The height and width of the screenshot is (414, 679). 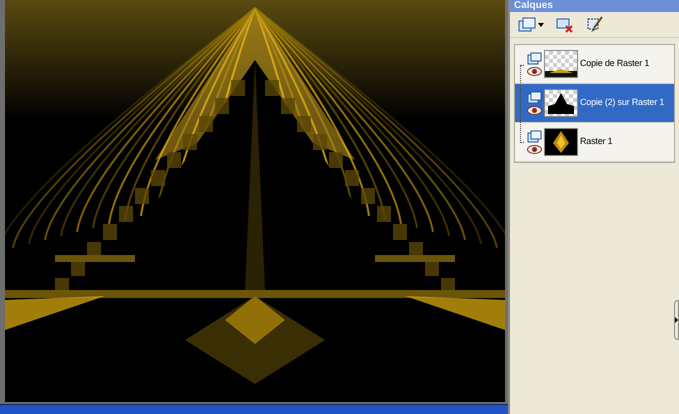 I want to click on panel-collapse-handle, so click(x=676, y=320).